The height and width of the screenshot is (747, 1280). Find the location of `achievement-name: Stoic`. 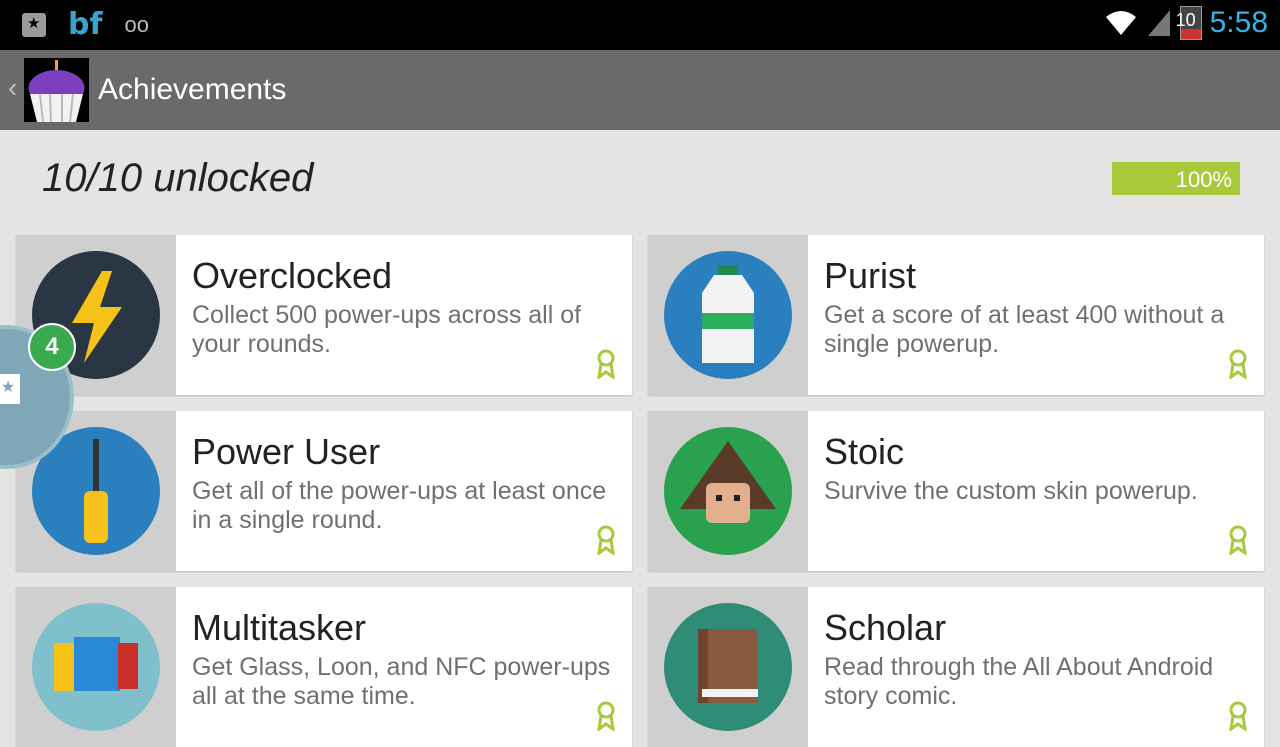

achievement-name: Stoic is located at coordinates (864, 451).